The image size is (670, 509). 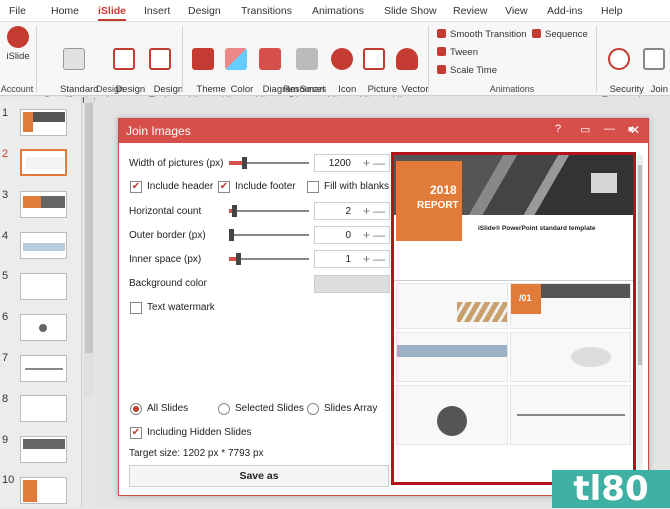 What do you see at coordinates (609, 129) in the screenshot?
I see `minimize-button: —` at bounding box center [609, 129].